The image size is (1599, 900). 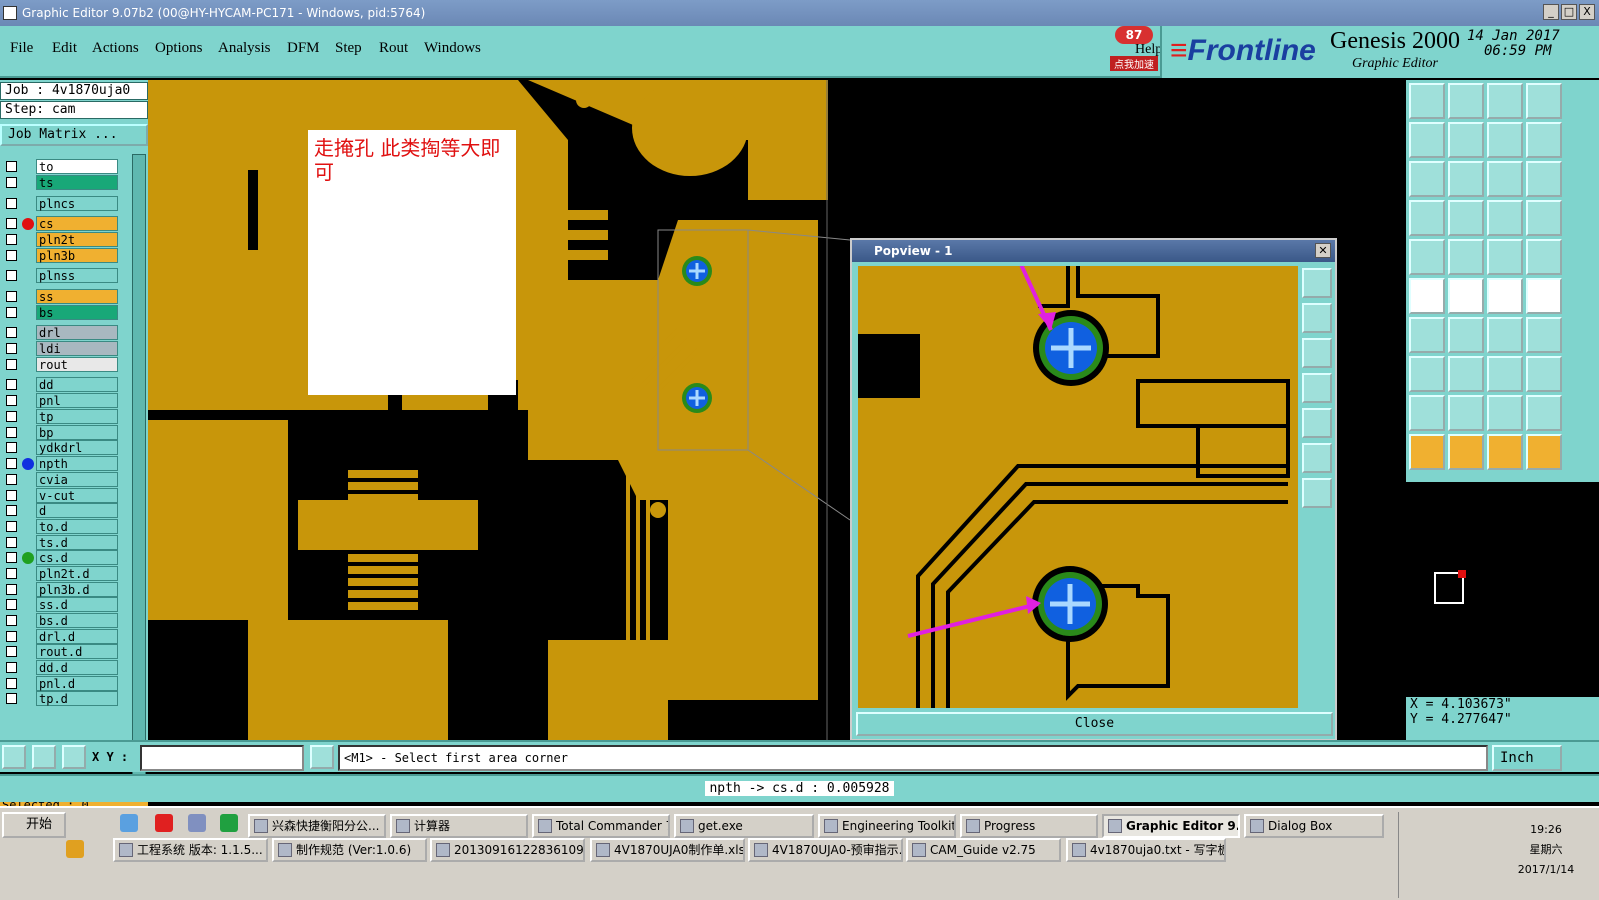 What do you see at coordinates (1466, 179) in the screenshot?
I see `tool-button-r3-c2` at bounding box center [1466, 179].